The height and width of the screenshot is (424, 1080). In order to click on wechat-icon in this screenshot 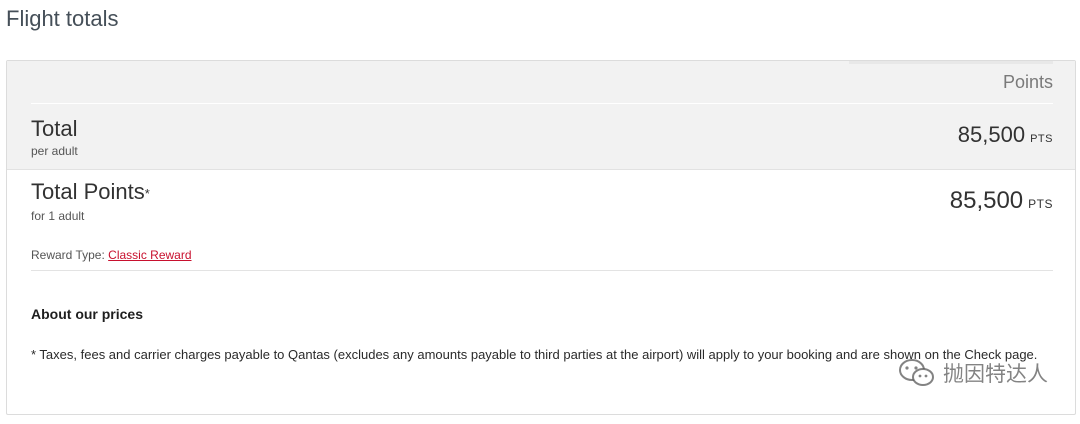, I will do `click(916, 372)`.